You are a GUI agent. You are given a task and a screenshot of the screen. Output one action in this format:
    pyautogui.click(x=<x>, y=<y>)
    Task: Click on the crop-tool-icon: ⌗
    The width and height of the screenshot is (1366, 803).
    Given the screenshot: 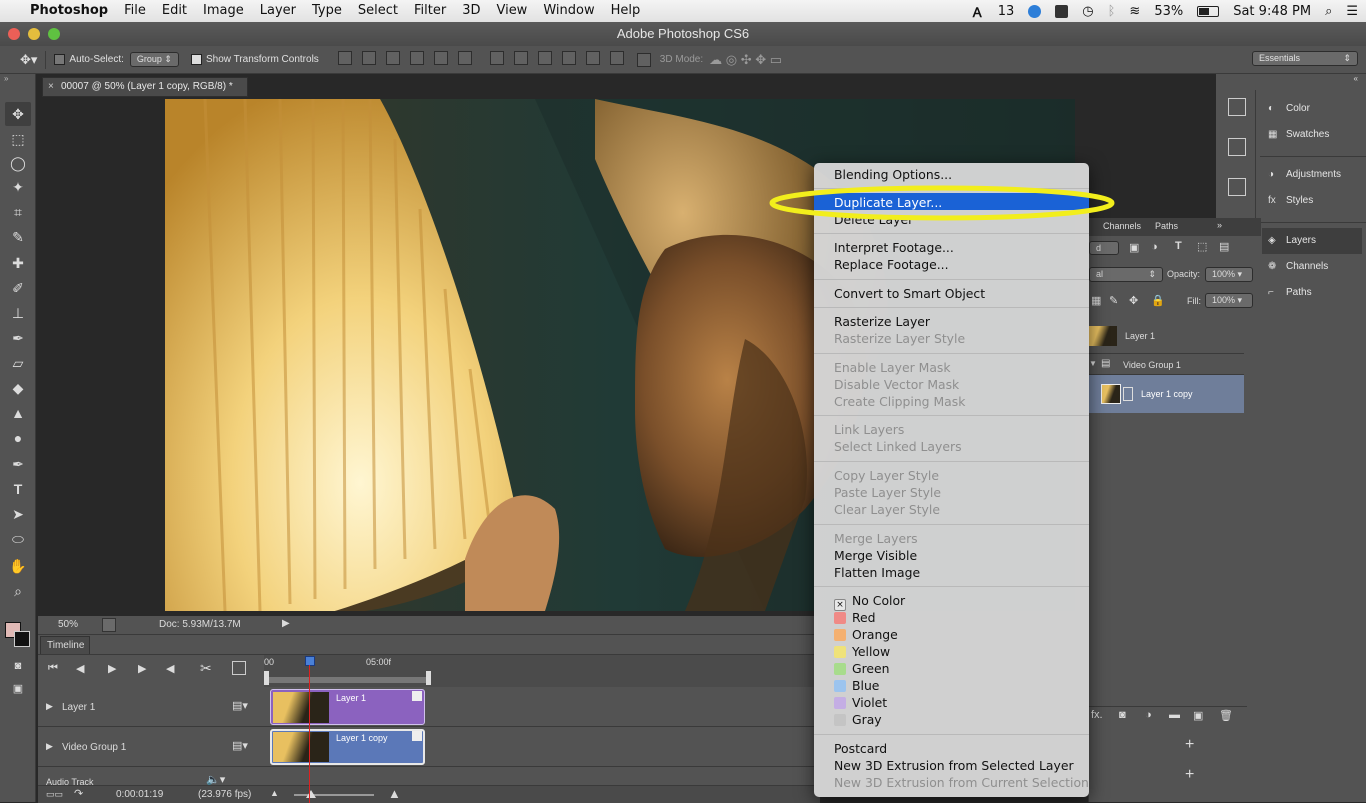 What is the action you would take?
    pyautogui.click(x=18, y=212)
    